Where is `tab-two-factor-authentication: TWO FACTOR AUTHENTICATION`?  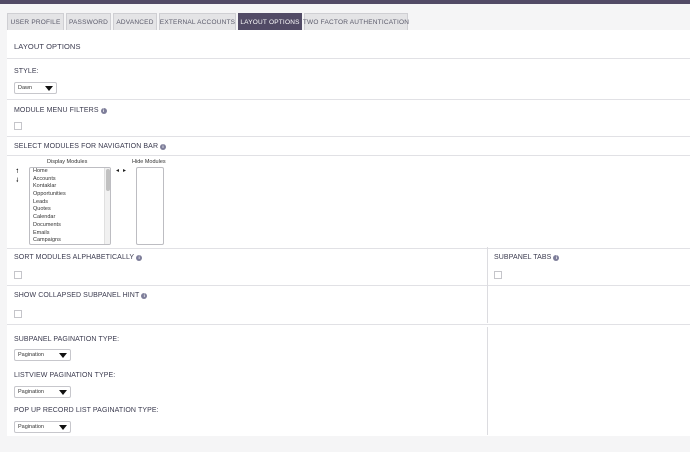 tab-two-factor-authentication: TWO FACTOR AUTHENTICATION is located at coordinates (356, 21).